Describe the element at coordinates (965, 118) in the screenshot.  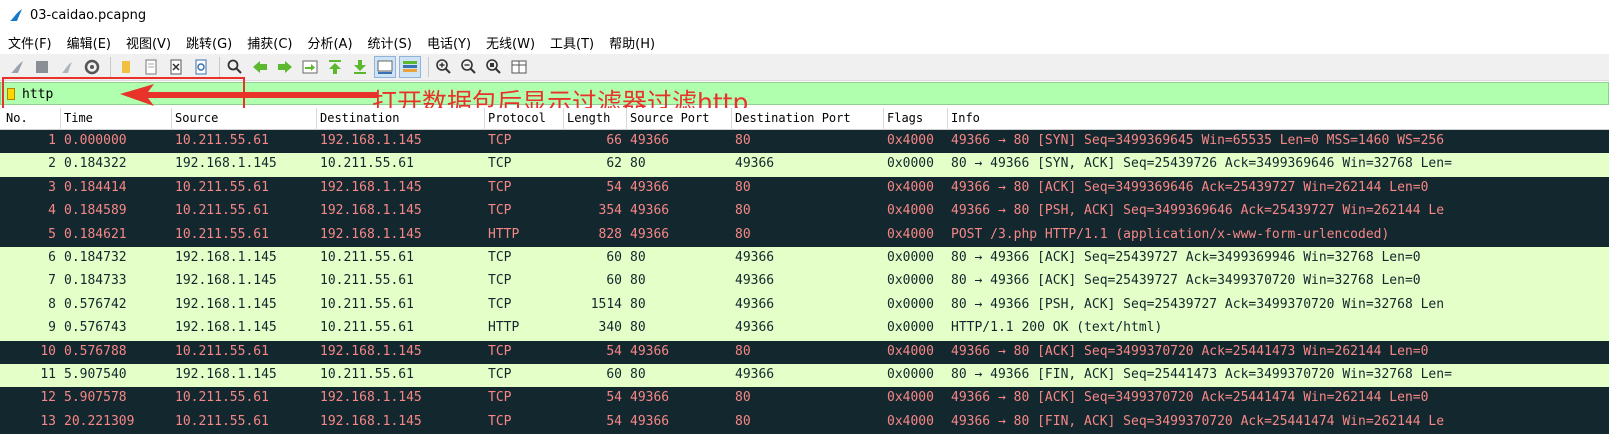
I see `column-header-info: Info` at that location.